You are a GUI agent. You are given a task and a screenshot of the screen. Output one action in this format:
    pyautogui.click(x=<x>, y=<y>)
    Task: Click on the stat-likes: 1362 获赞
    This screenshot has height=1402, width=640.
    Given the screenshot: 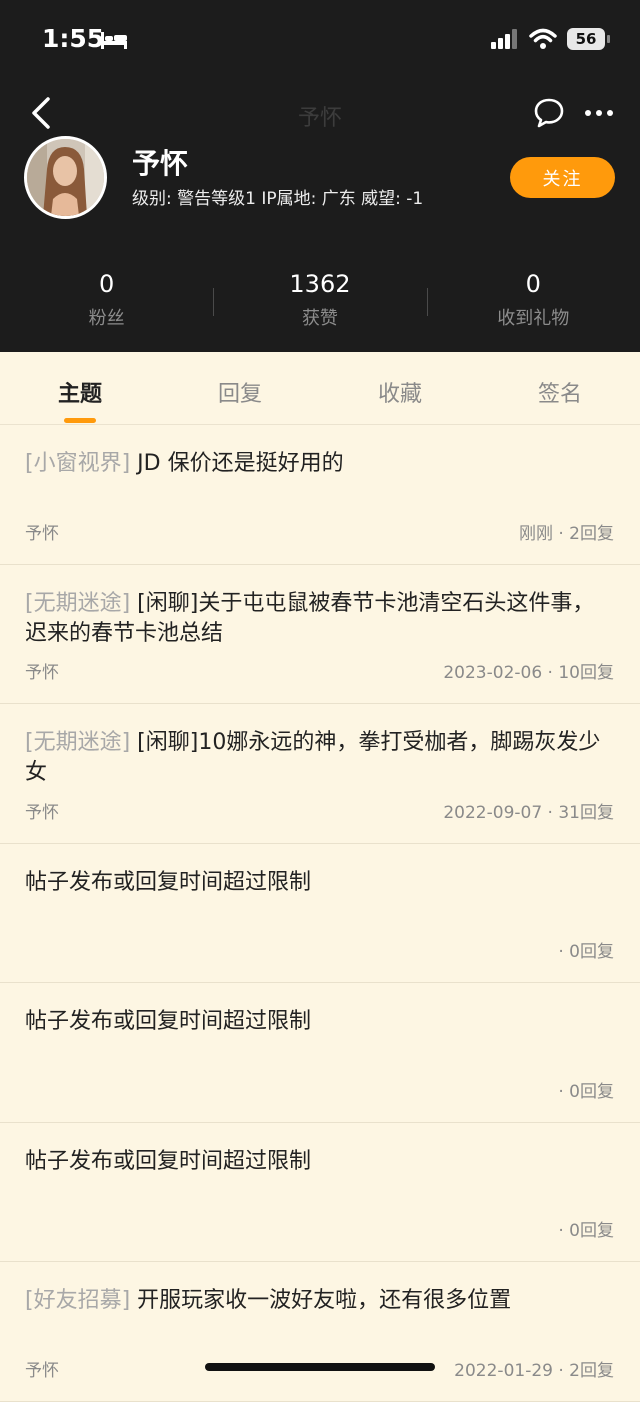 What is the action you would take?
    pyautogui.click(x=319, y=300)
    